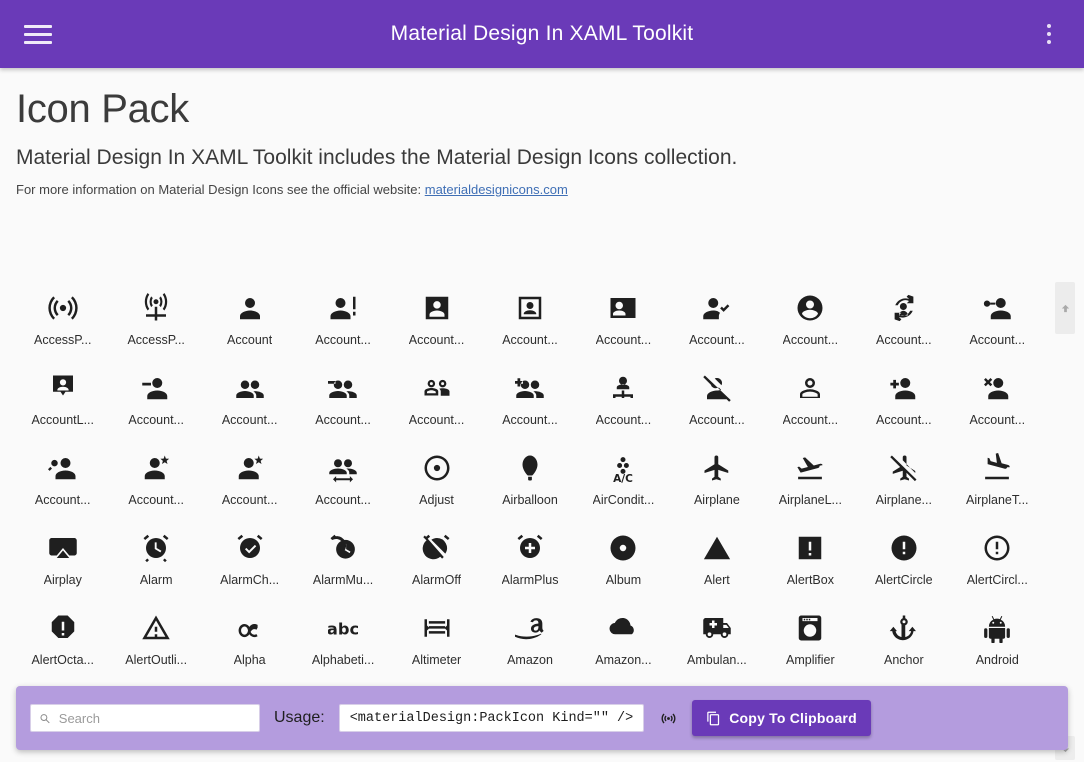  I want to click on icon-cell: Album, so click(623, 562).